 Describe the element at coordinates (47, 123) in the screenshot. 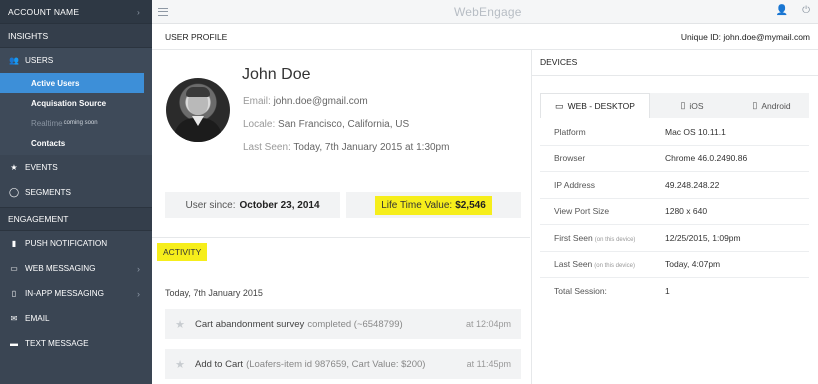

I see `sidebar-subitem-label: Realtime` at that location.